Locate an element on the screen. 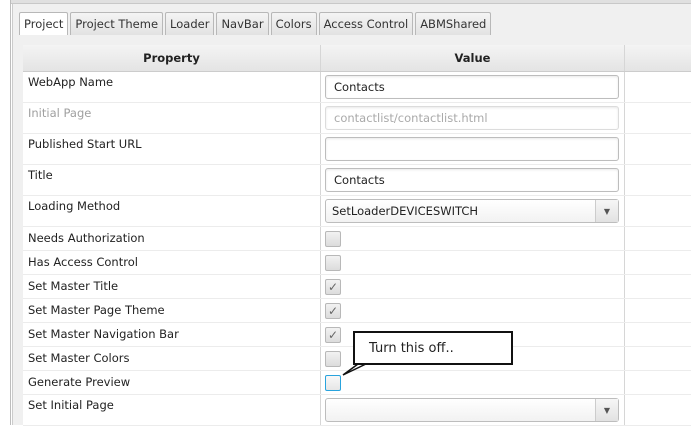 This screenshot has width=691, height=426. property-label: Title is located at coordinates (172, 180).